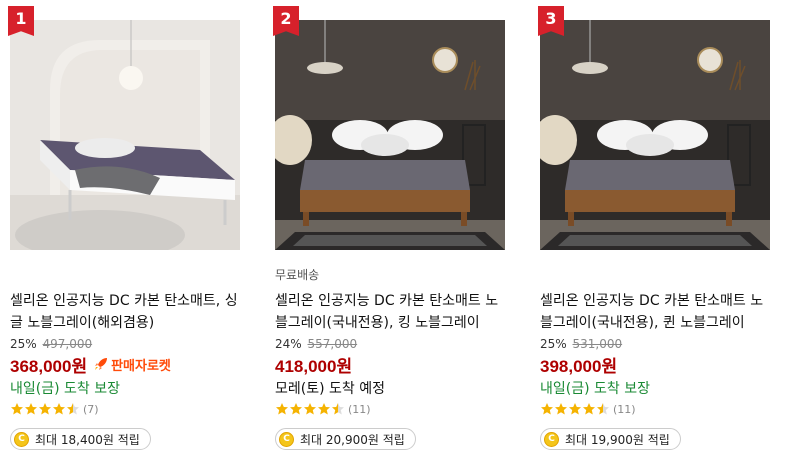 This screenshot has height=461, width=789. Describe the element at coordinates (125, 312) in the screenshot. I see `product-title: 셀리온 인공지능 DC 카본 탄소매트, 싱글 노블그레이(해외겸용)` at that location.